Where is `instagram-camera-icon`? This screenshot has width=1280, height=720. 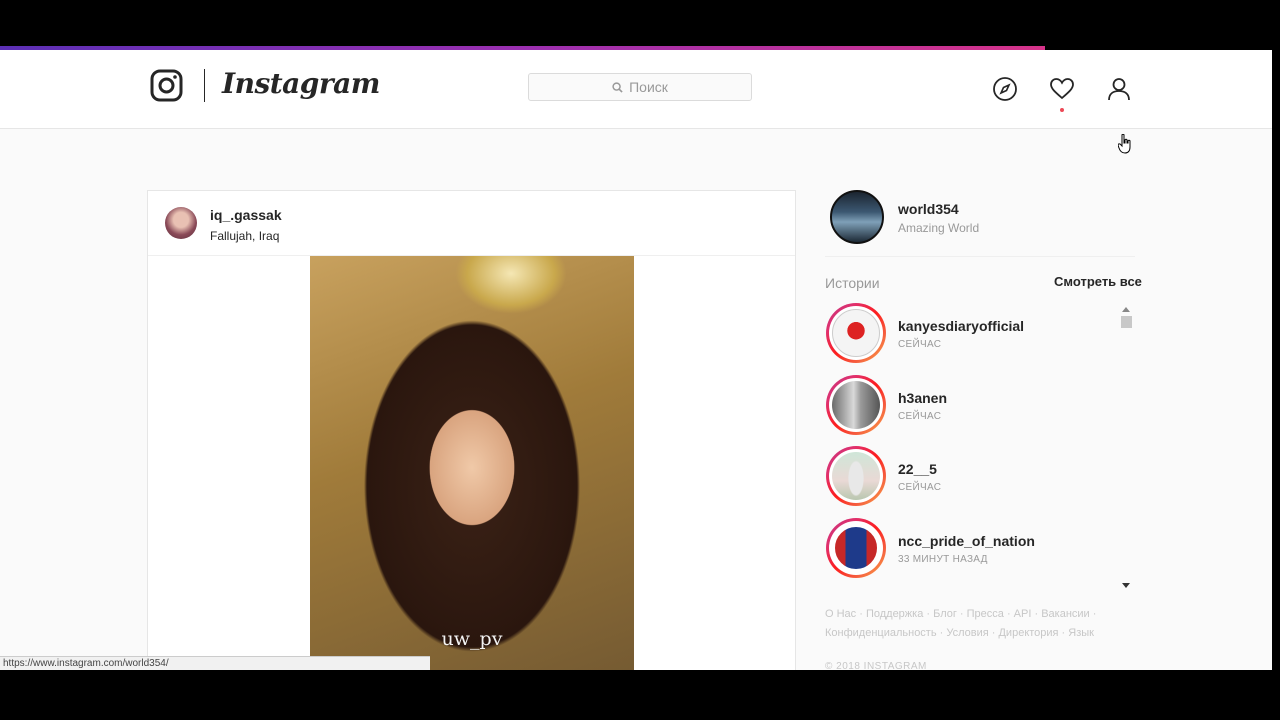 instagram-camera-icon is located at coordinates (166, 85).